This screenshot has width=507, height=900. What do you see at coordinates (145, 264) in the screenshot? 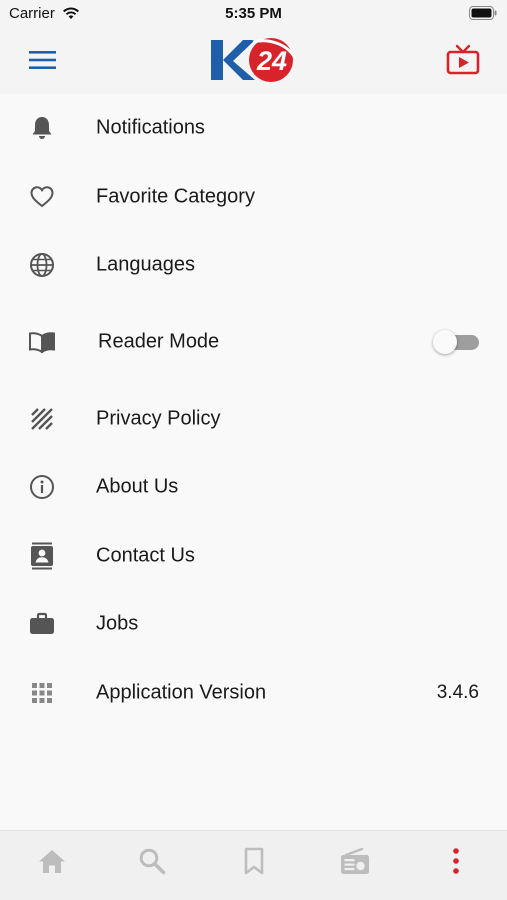
I see `settings-item-label: Languages` at bounding box center [145, 264].